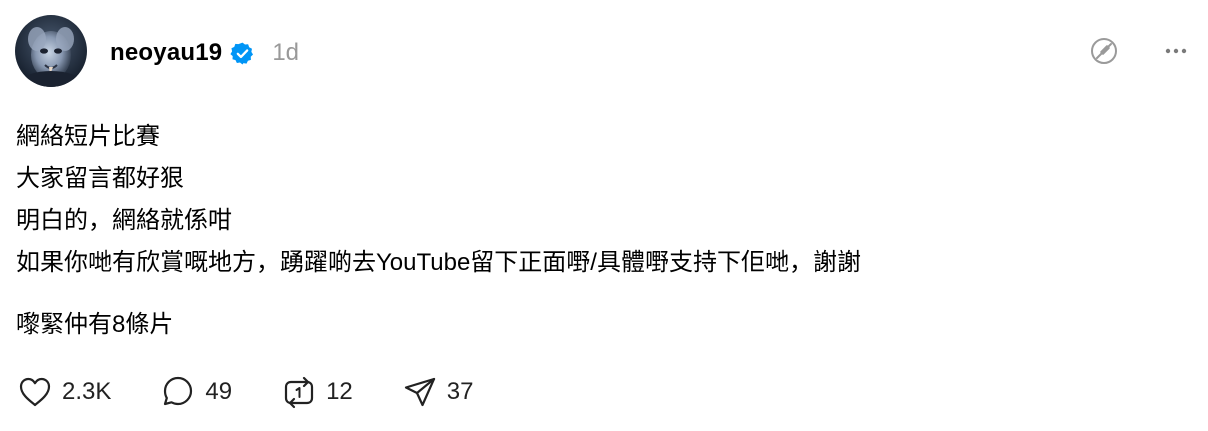  Describe the element at coordinates (95, 324) in the screenshot. I see `post-text-line: 嚟緊仲有8條片` at that location.